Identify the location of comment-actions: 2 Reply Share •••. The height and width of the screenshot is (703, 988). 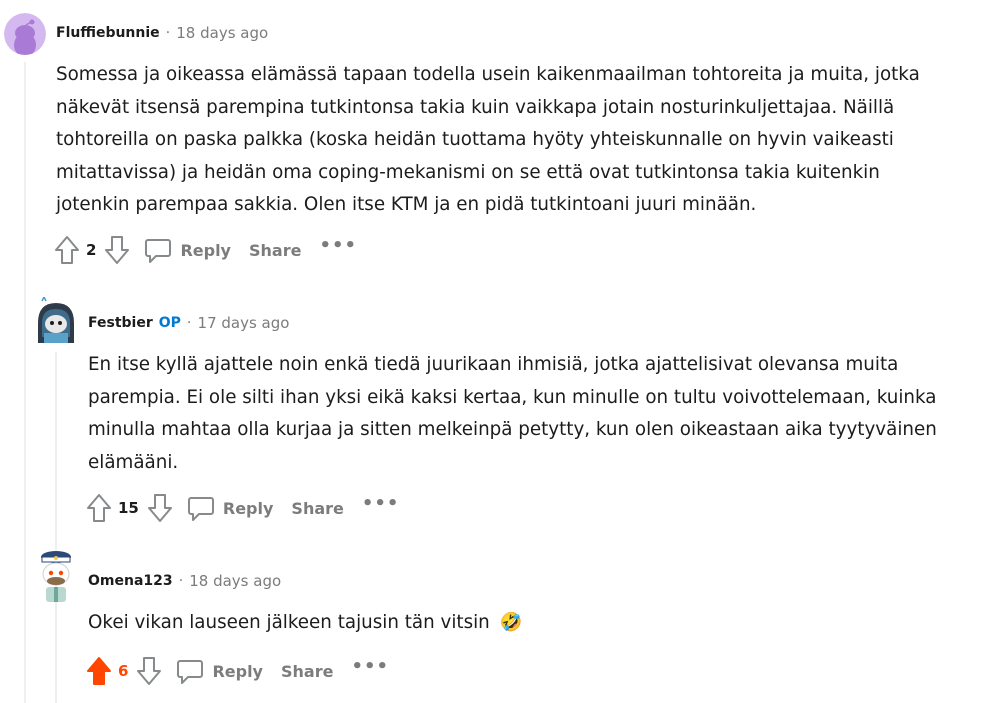
(204, 250).